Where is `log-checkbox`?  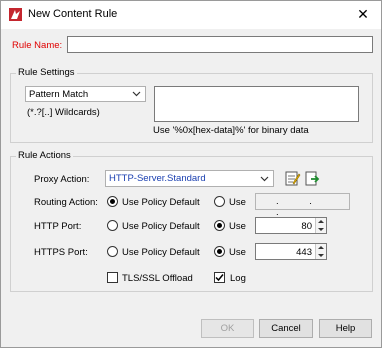 log-checkbox is located at coordinates (219, 277).